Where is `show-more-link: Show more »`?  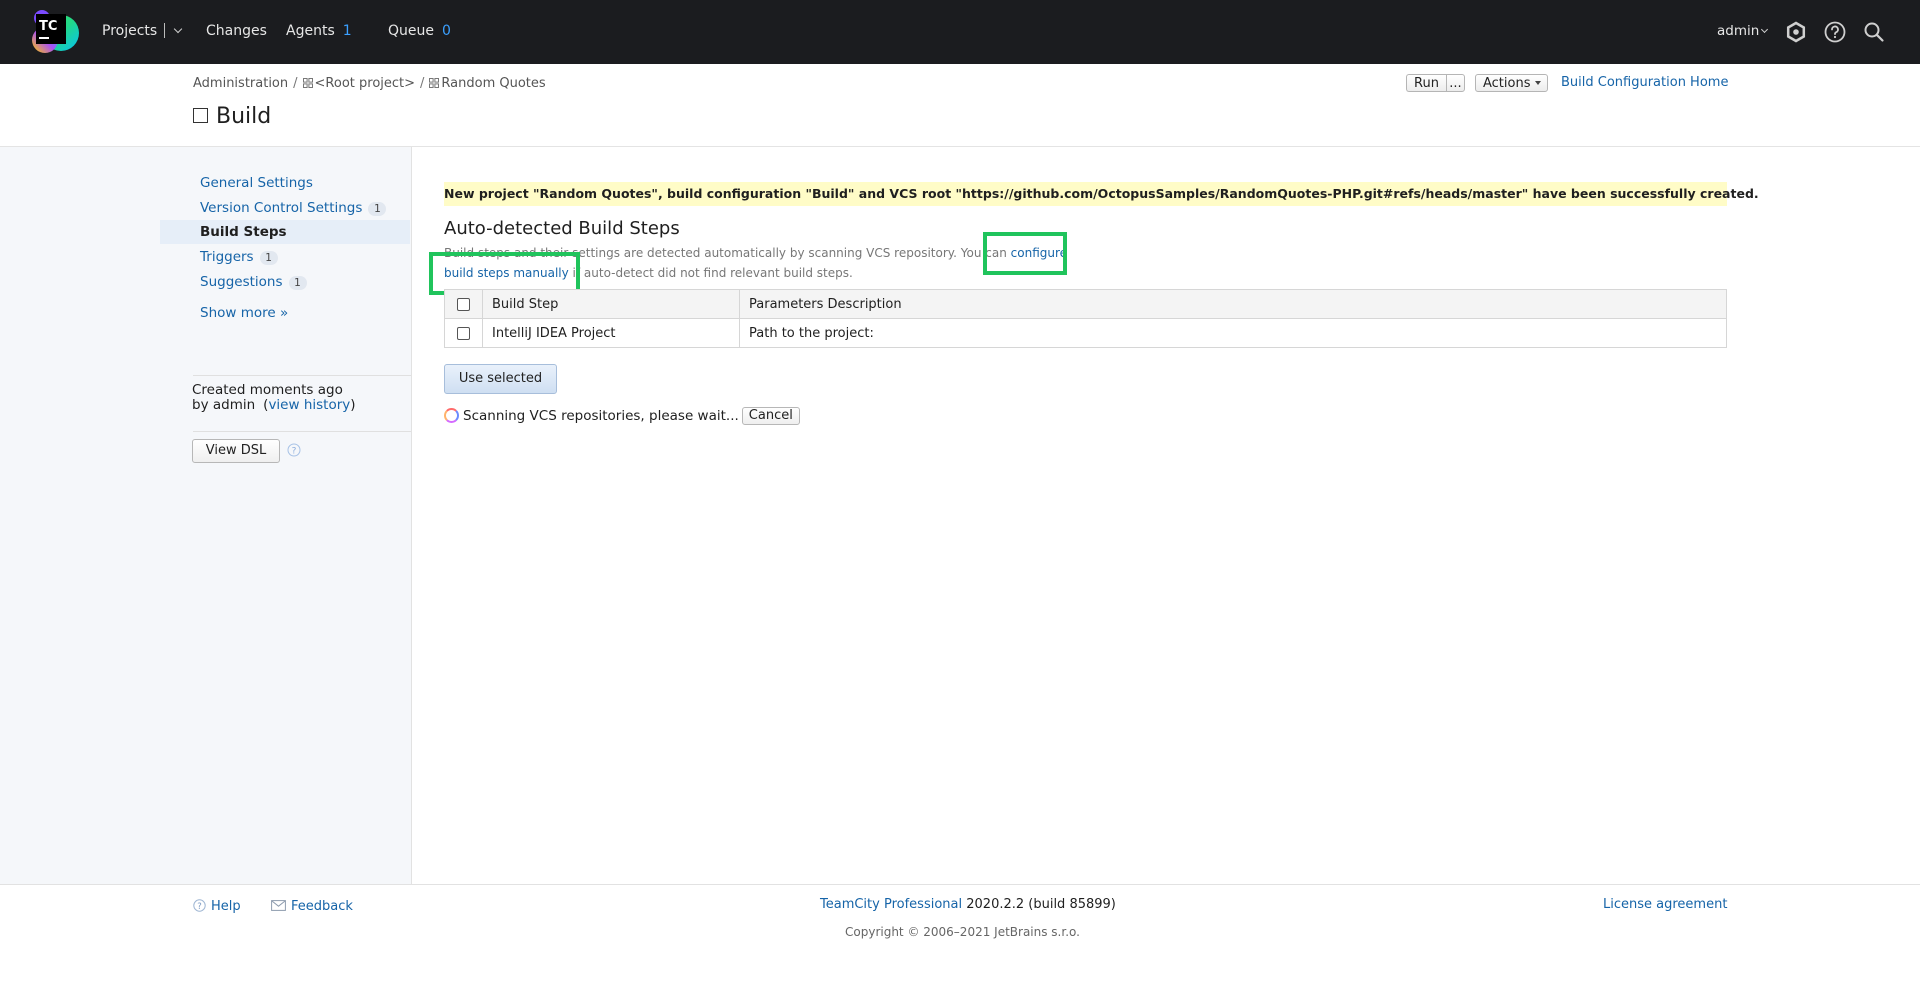 show-more-link: Show more » is located at coordinates (285, 313).